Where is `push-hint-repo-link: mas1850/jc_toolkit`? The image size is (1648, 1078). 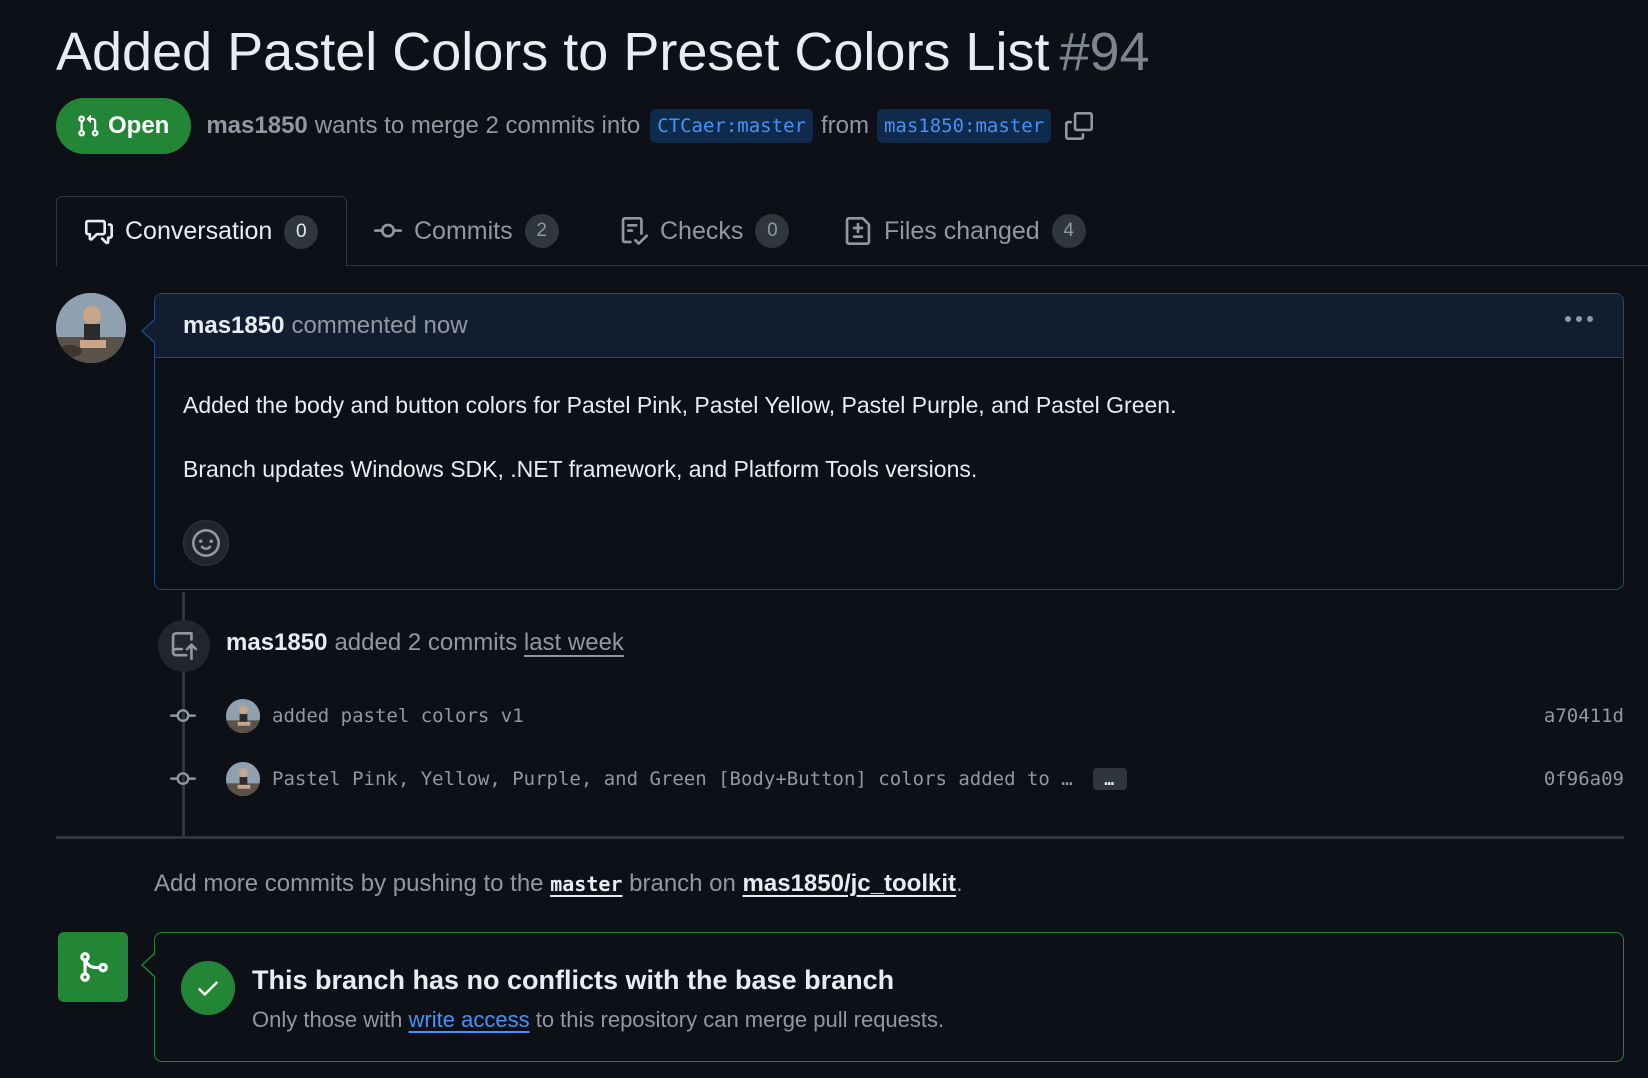
push-hint-repo-link: mas1850/jc_toolkit is located at coordinates (849, 883).